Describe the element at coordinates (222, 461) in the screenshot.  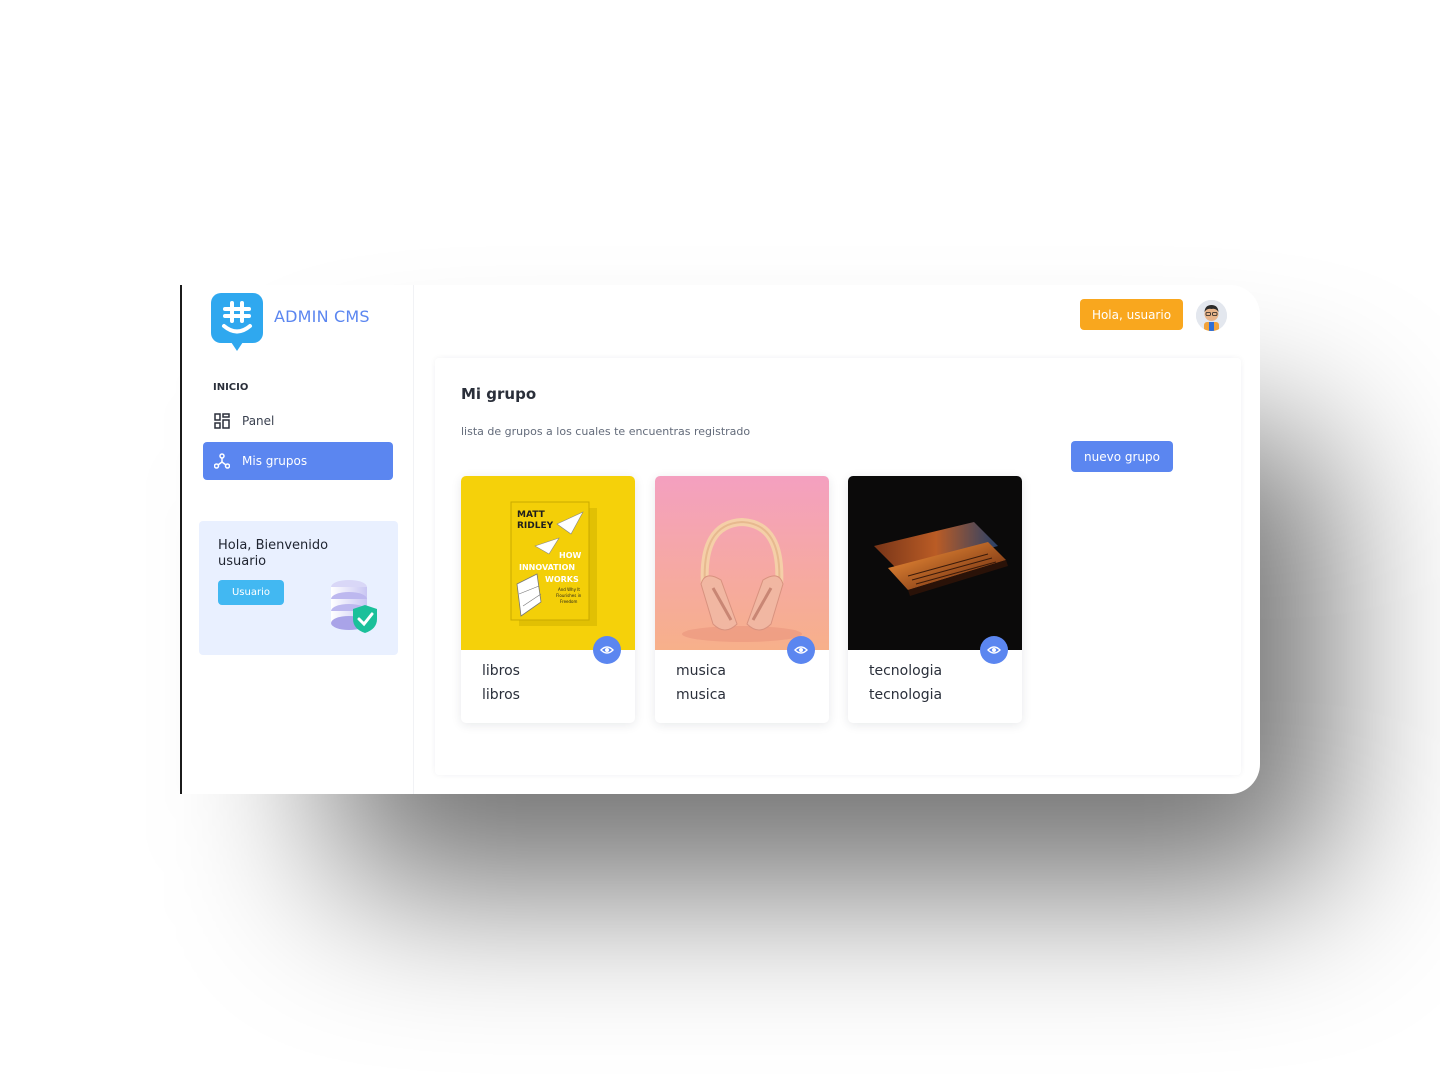
I see `network-nodes-icon` at that location.